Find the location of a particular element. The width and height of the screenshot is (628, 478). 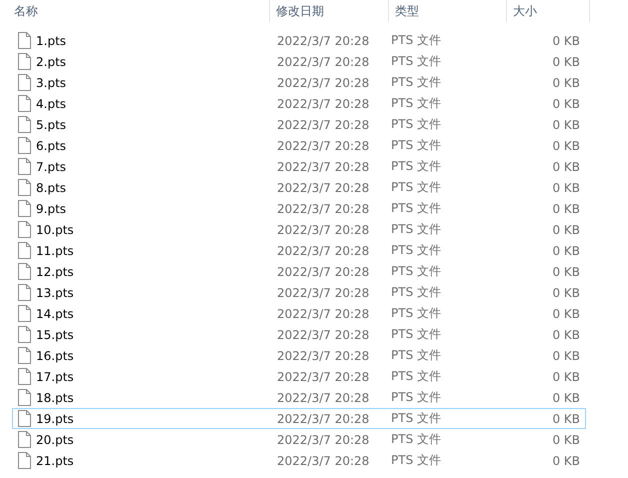

file-name: 10.pts is located at coordinates (55, 229).